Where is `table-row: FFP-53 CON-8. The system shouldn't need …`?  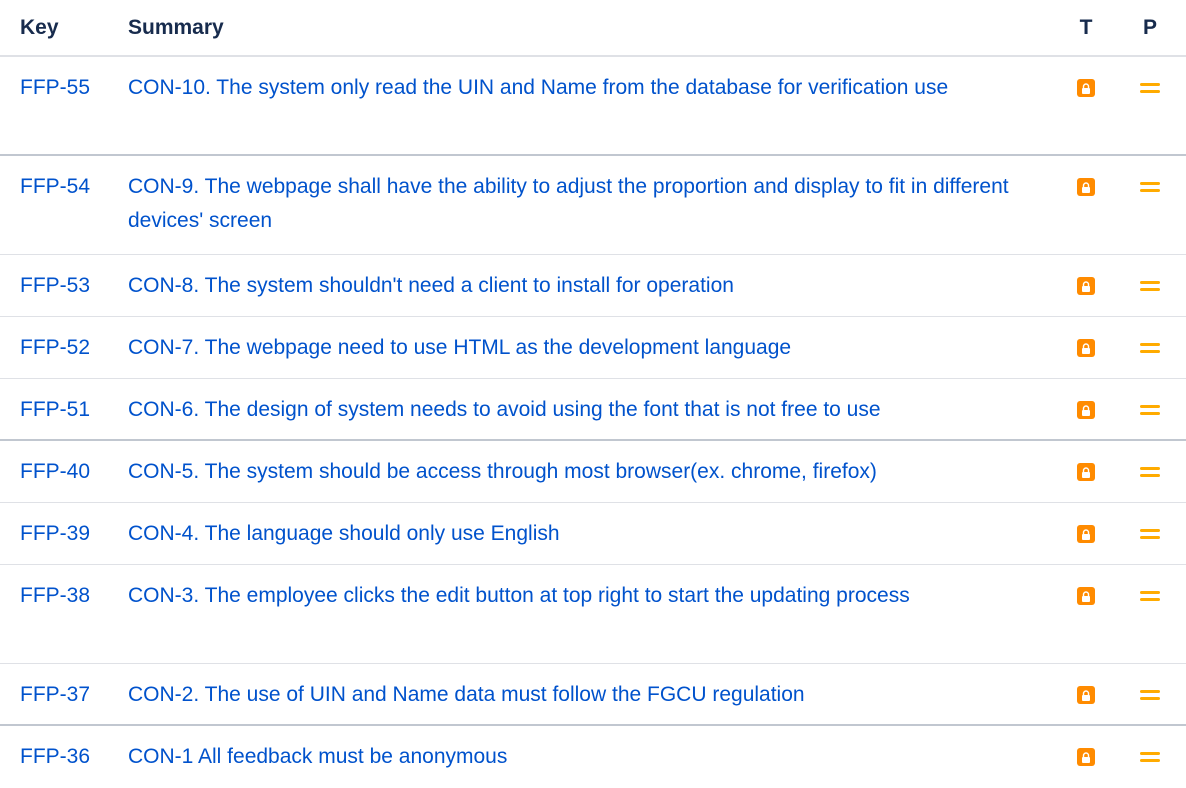
table-row: FFP-53 CON-8. The system shouldn't need … is located at coordinates (593, 286).